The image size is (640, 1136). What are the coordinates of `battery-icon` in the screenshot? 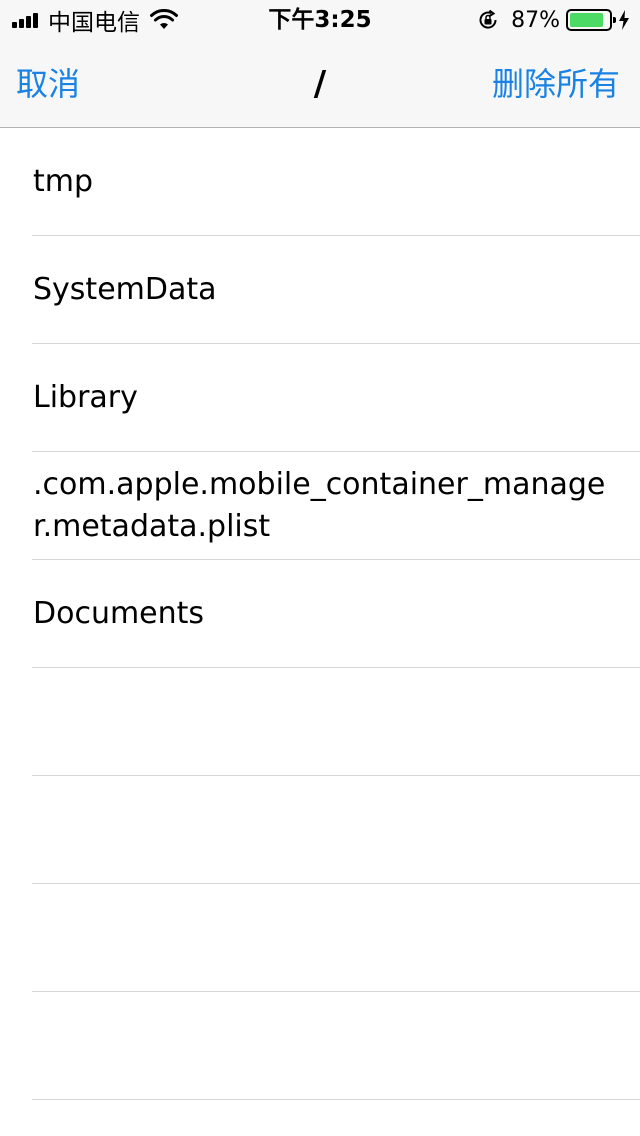 It's located at (591, 20).